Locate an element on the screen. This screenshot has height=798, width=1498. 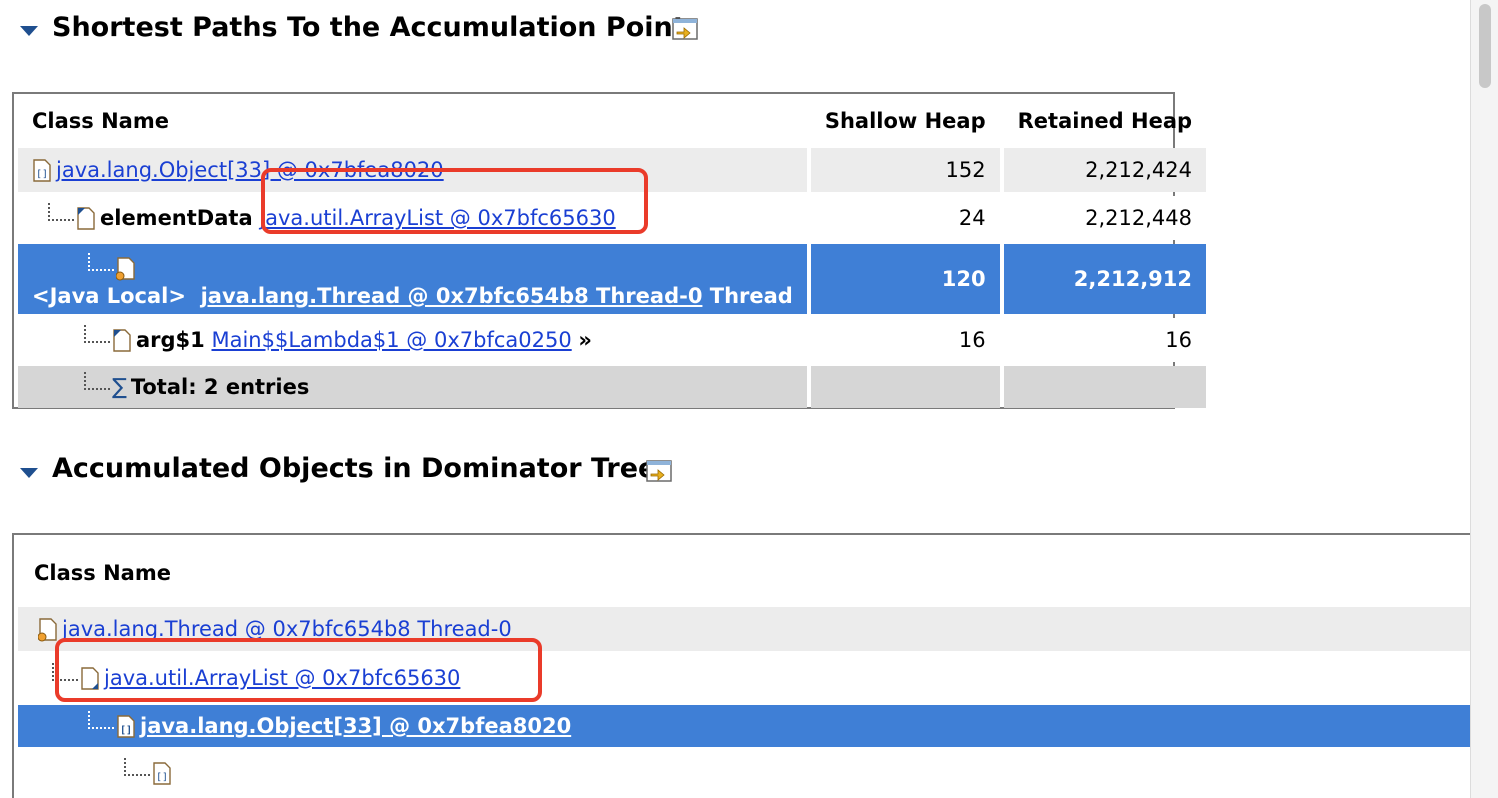
field-name: arg$1 is located at coordinates (170, 340).